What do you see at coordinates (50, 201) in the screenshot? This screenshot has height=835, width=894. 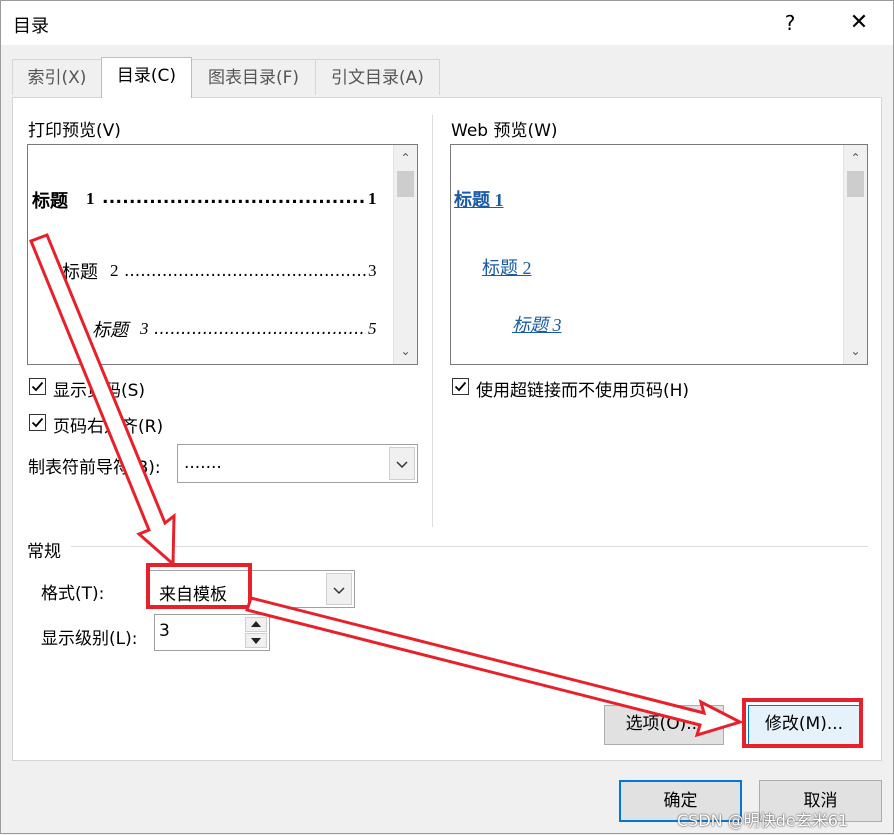 I see `print-entry-1-text: 标题` at bounding box center [50, 201].